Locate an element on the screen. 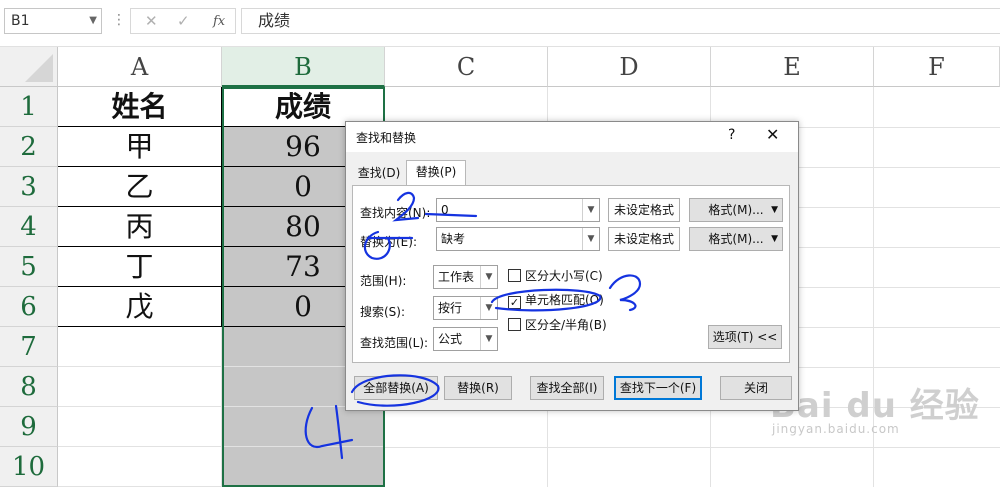 The image size is (1000, 487). insert-function-icon: fx is located at coordinates (219, 21).